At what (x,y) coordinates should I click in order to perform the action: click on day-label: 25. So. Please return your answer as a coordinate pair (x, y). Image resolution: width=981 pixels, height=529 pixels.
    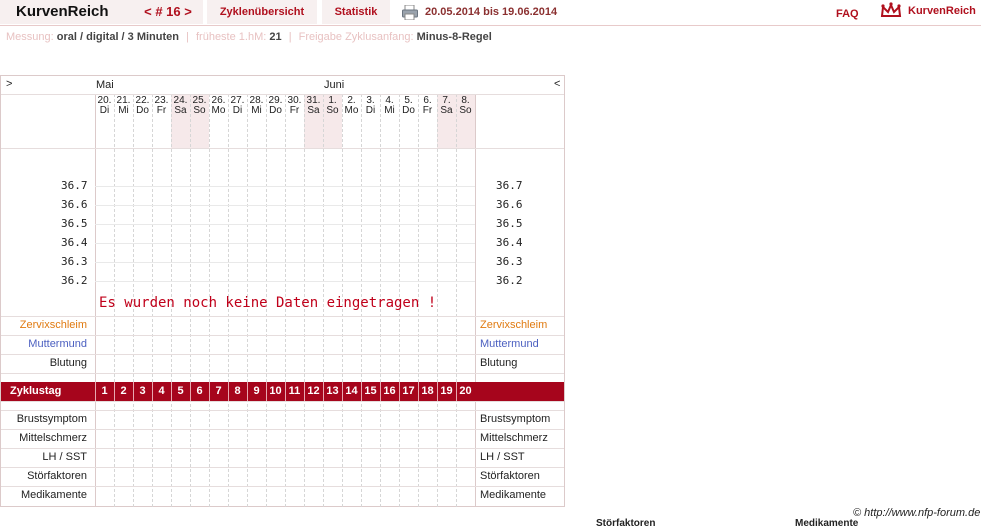
    Looking at the image, I should click on (199, 106).